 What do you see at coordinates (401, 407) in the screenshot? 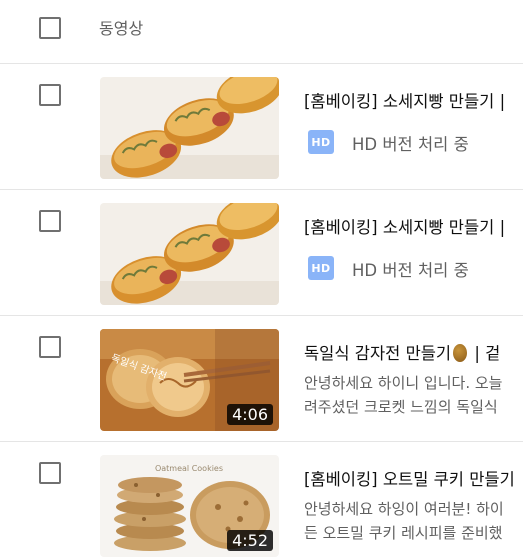
I see `video-description-line-2: 려주셨던 크로켓 느낌의 독일식` at bounding box center [401, 407].